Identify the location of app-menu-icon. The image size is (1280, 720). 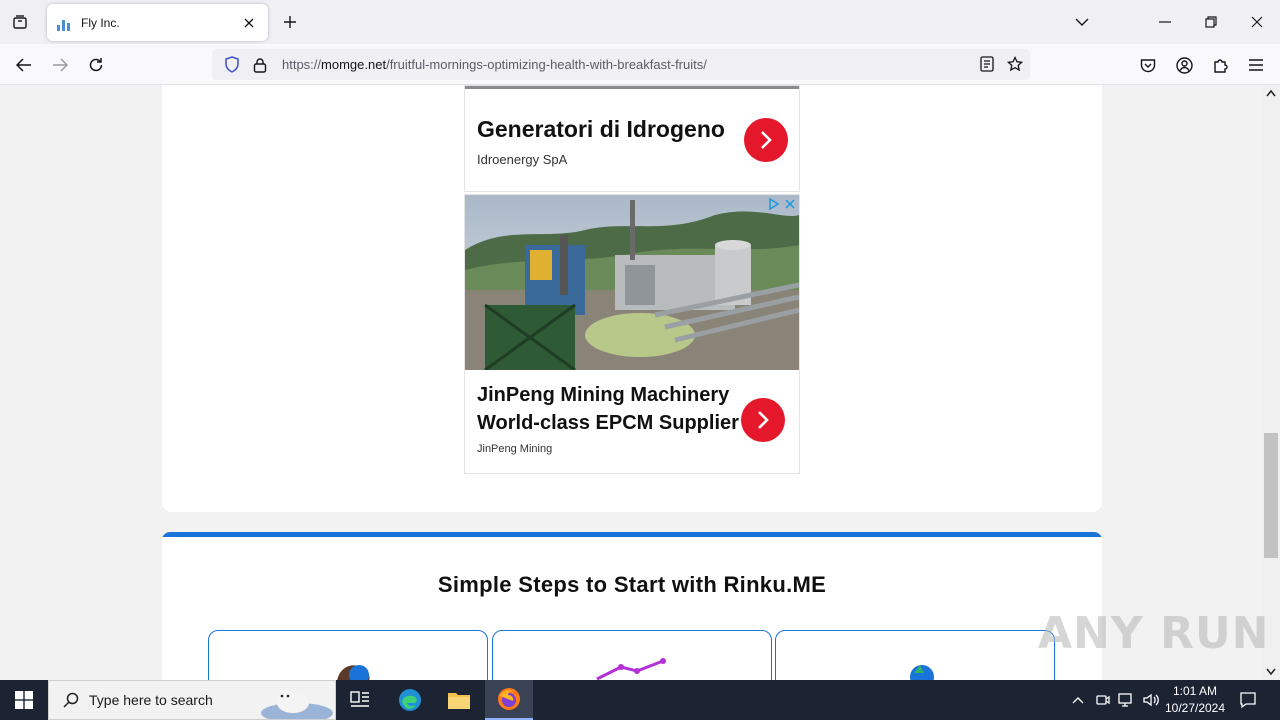
(1256, 65).